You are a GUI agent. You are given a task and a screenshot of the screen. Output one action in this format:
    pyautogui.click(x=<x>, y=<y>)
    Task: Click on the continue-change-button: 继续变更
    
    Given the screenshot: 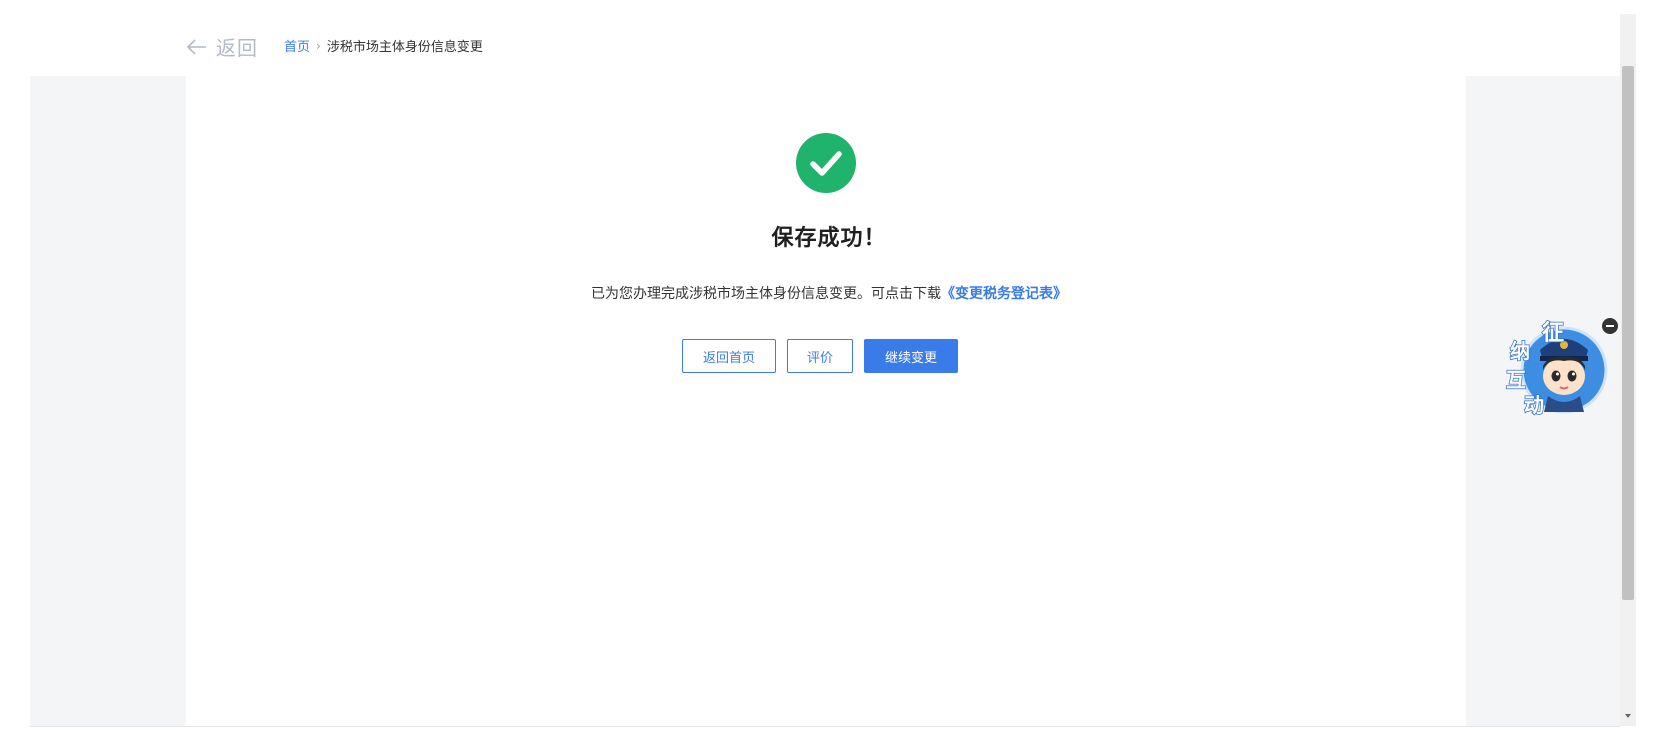 What is the action you would take?
    pyautogui.click(x=911, y=356)
    